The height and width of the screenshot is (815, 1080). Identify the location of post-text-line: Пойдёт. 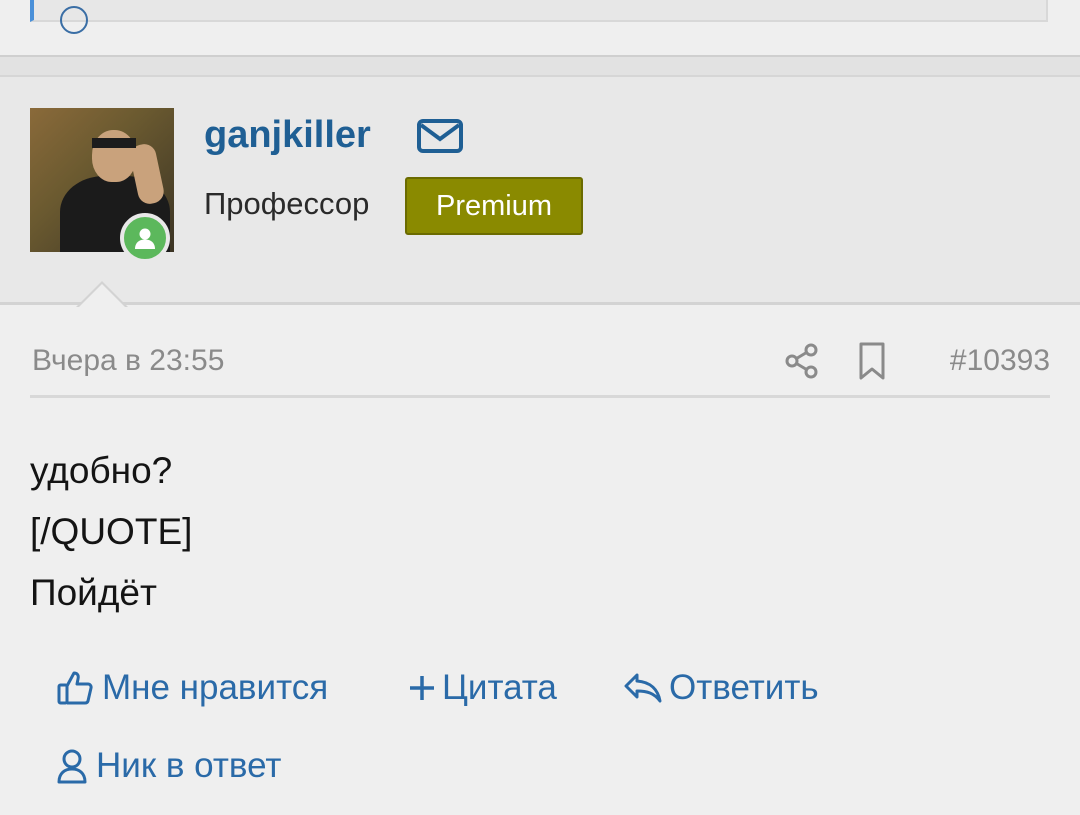
(93, 592).